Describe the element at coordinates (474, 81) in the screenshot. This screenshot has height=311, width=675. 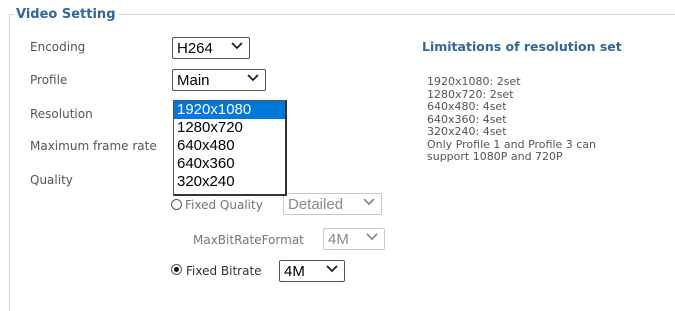
I see `limitation-line: 1920x1080: 2set` at that location.